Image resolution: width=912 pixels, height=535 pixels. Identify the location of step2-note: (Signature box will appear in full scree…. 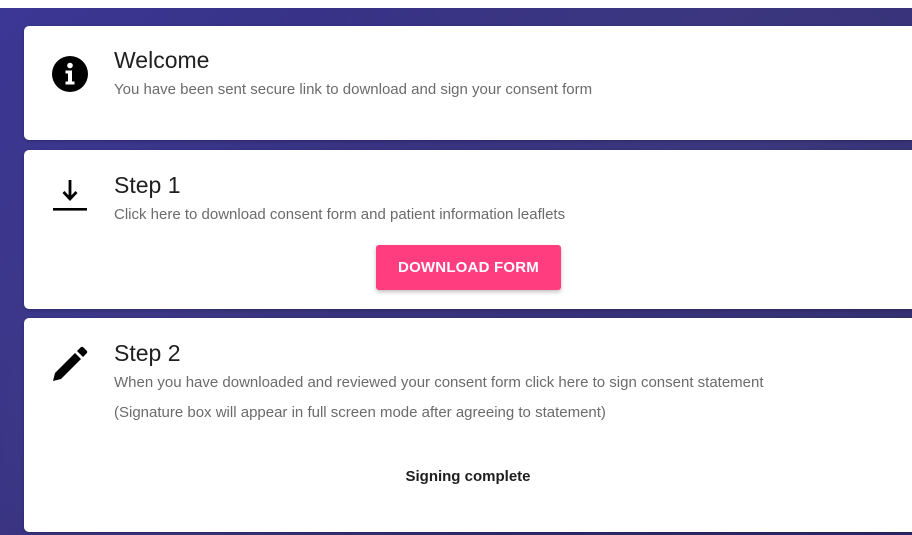
(360, 412).